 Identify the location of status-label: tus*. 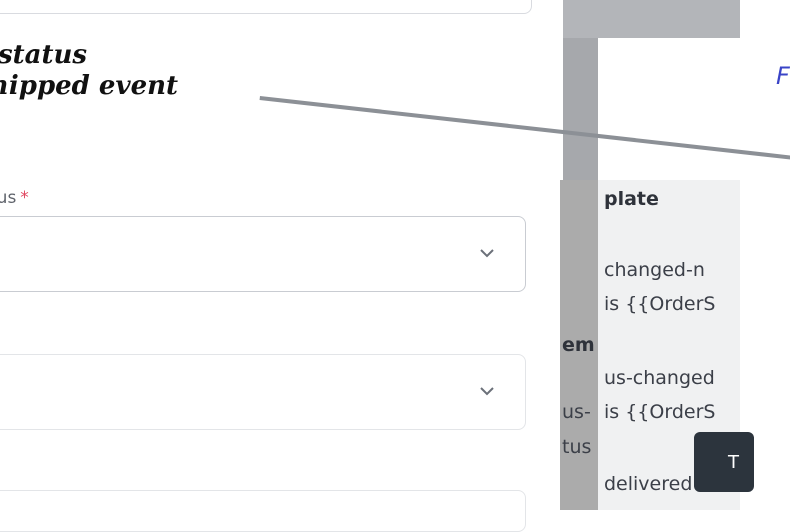
(14, 198).